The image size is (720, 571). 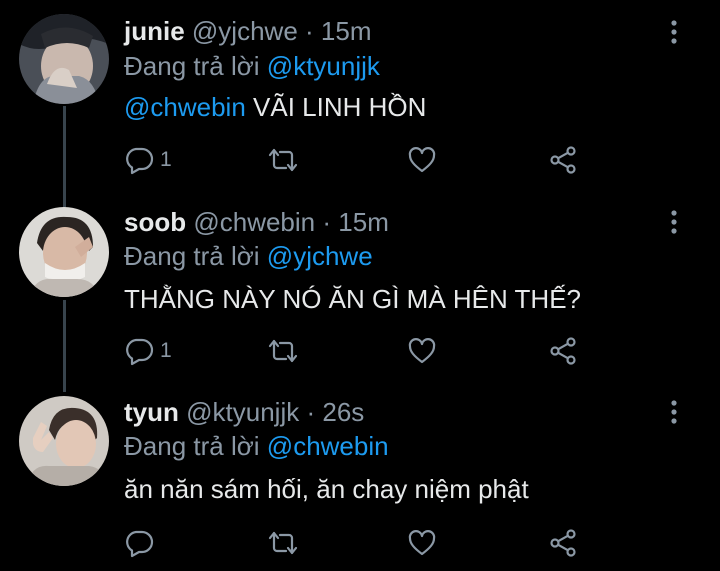 I want to click on user-handle: @ktyunjjk, so click(x=242, y=412).